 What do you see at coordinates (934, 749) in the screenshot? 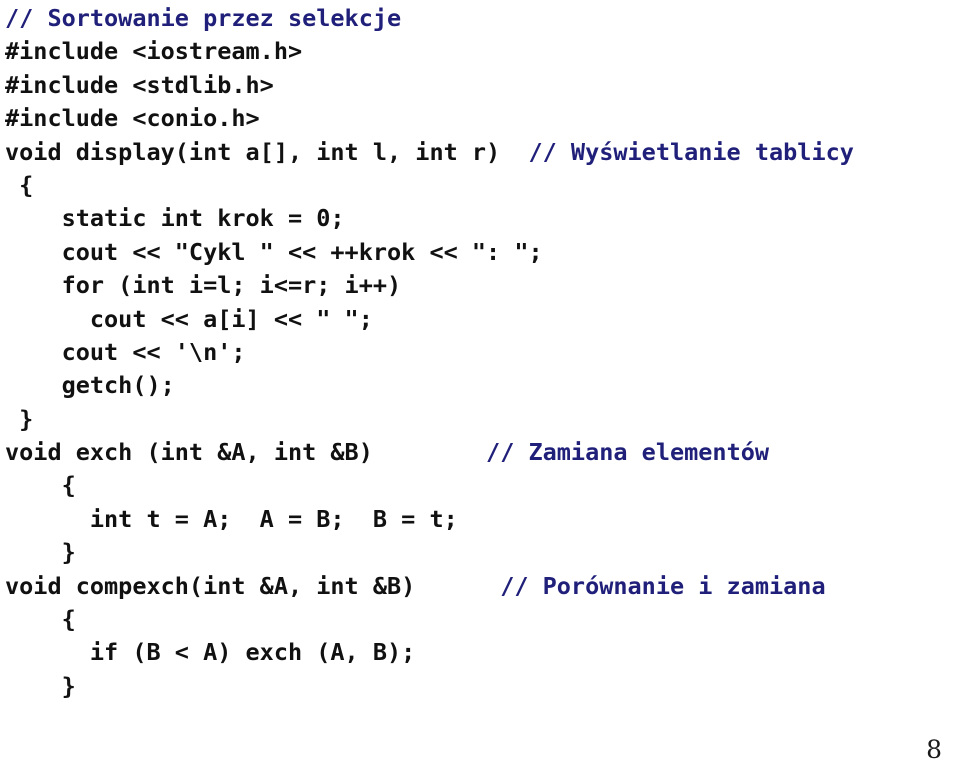
I see `page-number: 8` at bounding box center [934, 749].